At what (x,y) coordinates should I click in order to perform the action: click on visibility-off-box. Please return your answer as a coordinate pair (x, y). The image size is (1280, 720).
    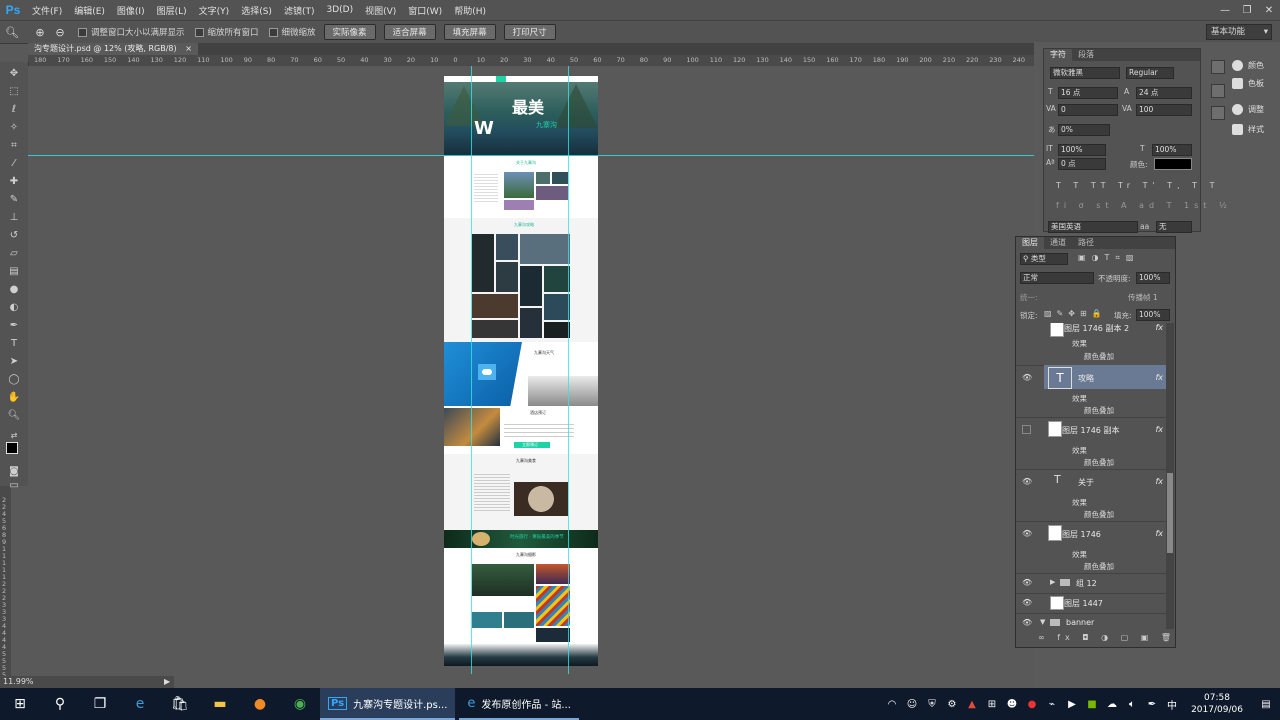
    Looking at the image, I should click on (1026, 429).